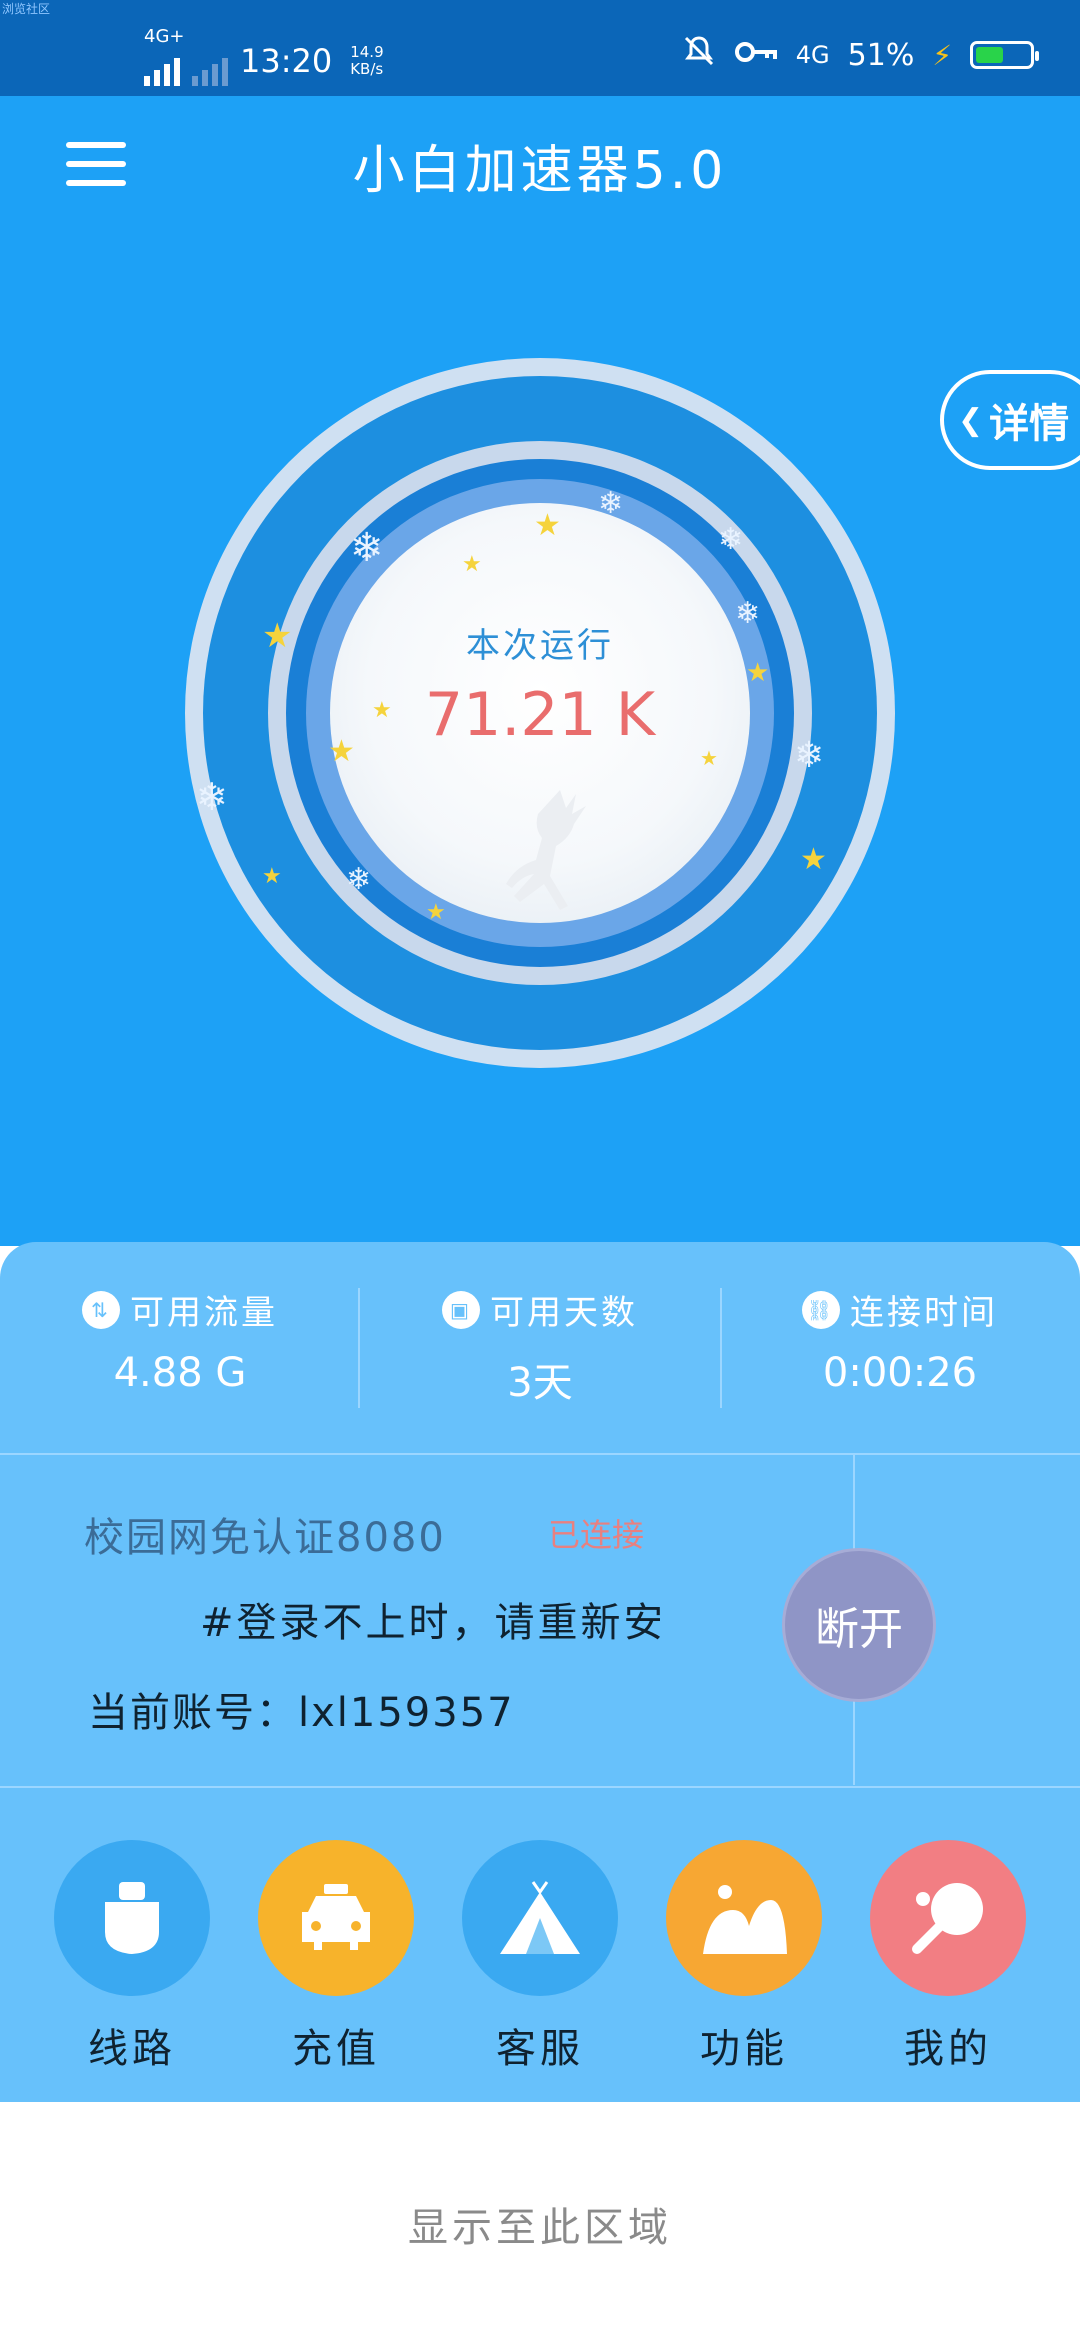 The image size is (1080, 2340). What do you see at coordinates (540, 1918) in the screenshot?
I see `tent-icon` at bounding box center [540, 1918].